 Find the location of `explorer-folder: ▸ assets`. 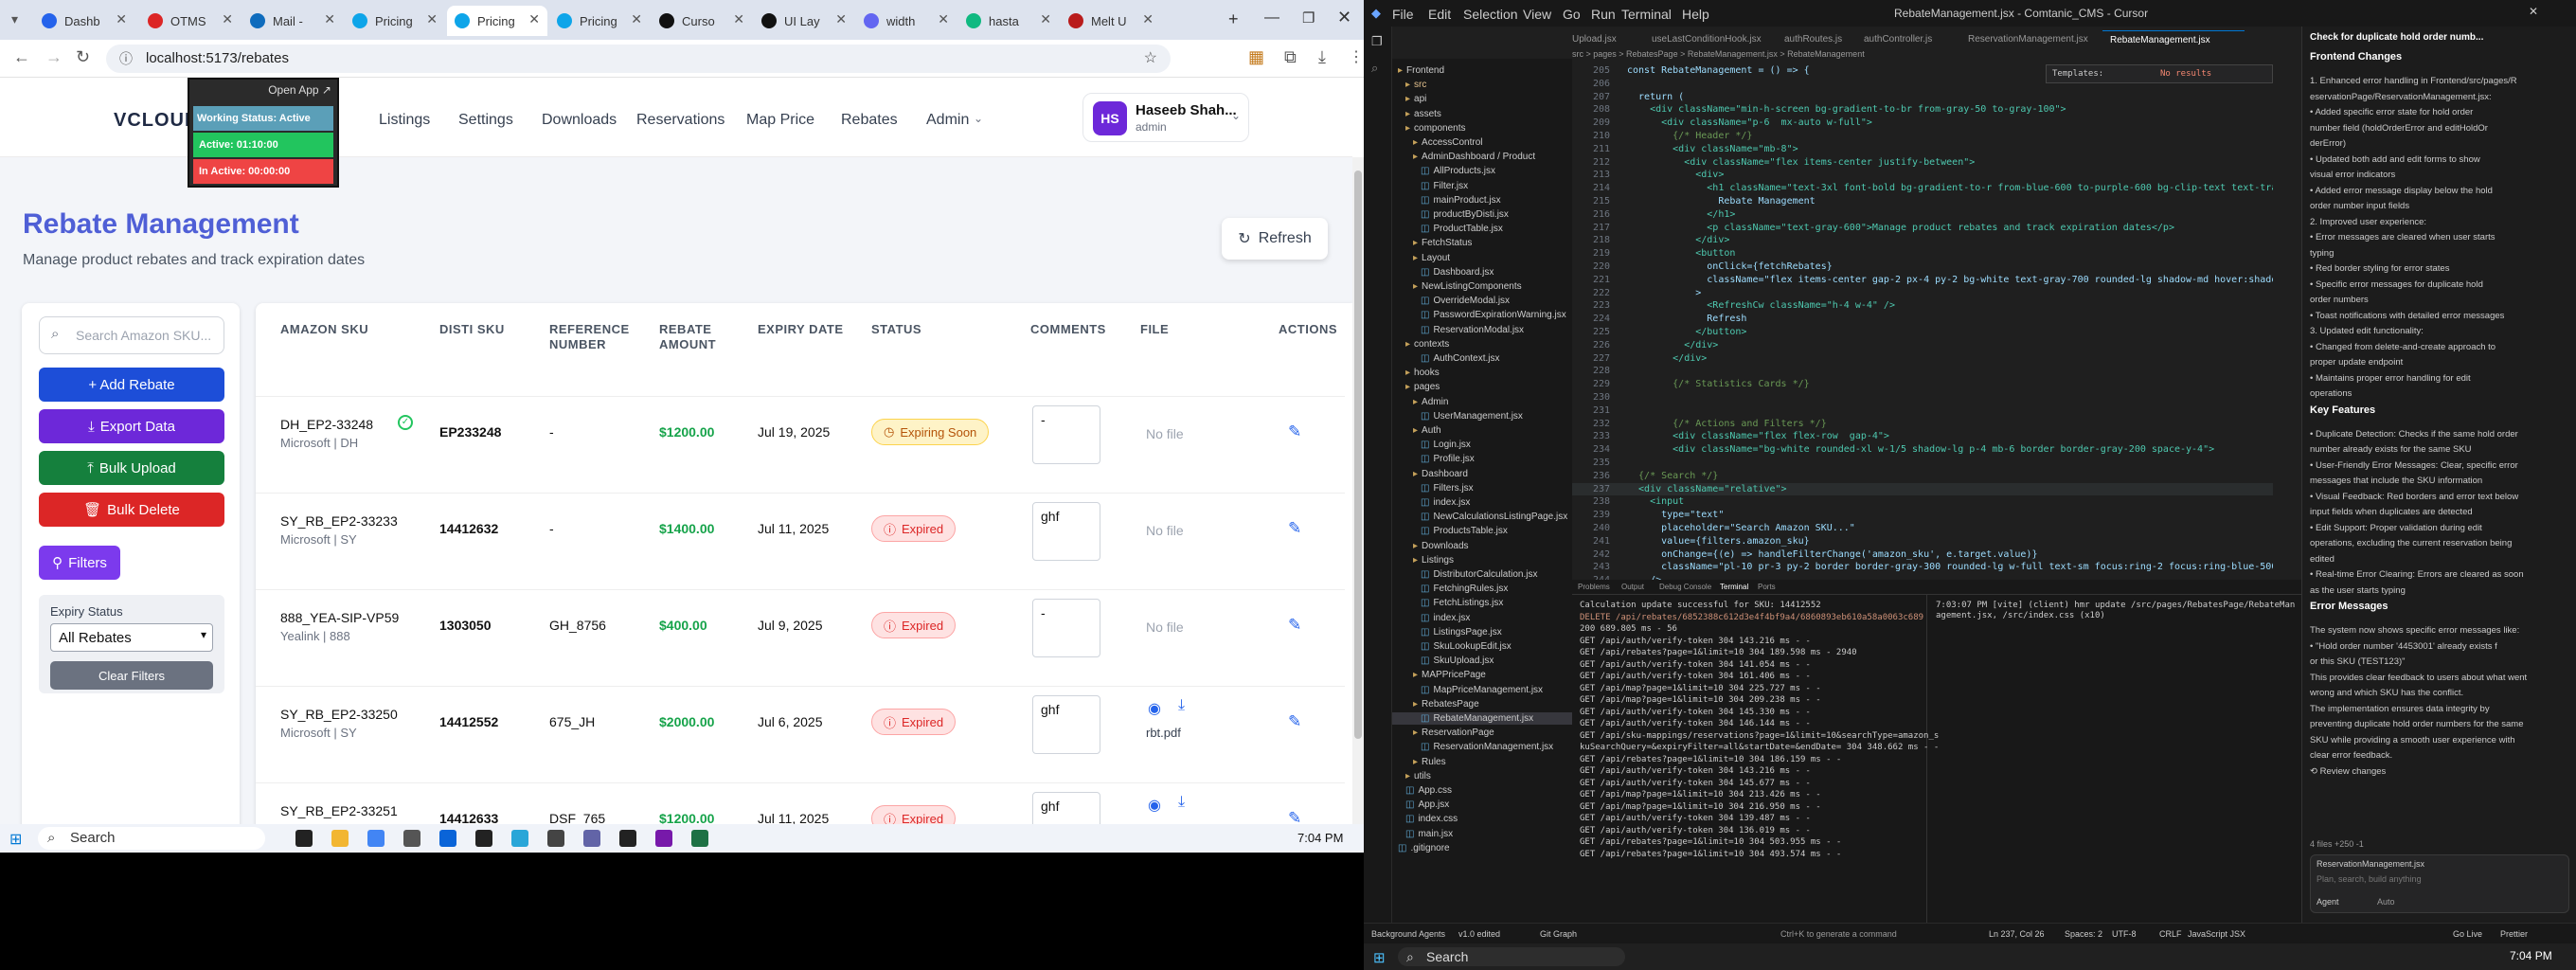

explorer-folder: ▸ assets is located at coordinates (1482, 114).